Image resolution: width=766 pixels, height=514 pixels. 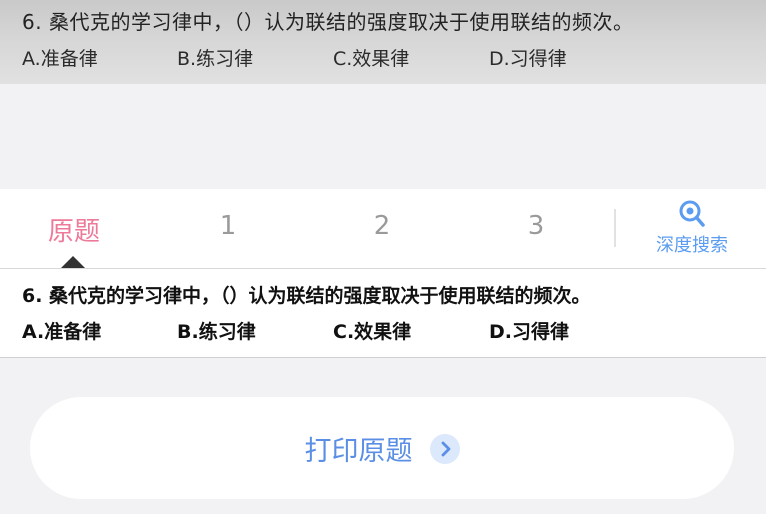 I want to click on photo-option-c: C.效果律, so click(x=371, y=59).